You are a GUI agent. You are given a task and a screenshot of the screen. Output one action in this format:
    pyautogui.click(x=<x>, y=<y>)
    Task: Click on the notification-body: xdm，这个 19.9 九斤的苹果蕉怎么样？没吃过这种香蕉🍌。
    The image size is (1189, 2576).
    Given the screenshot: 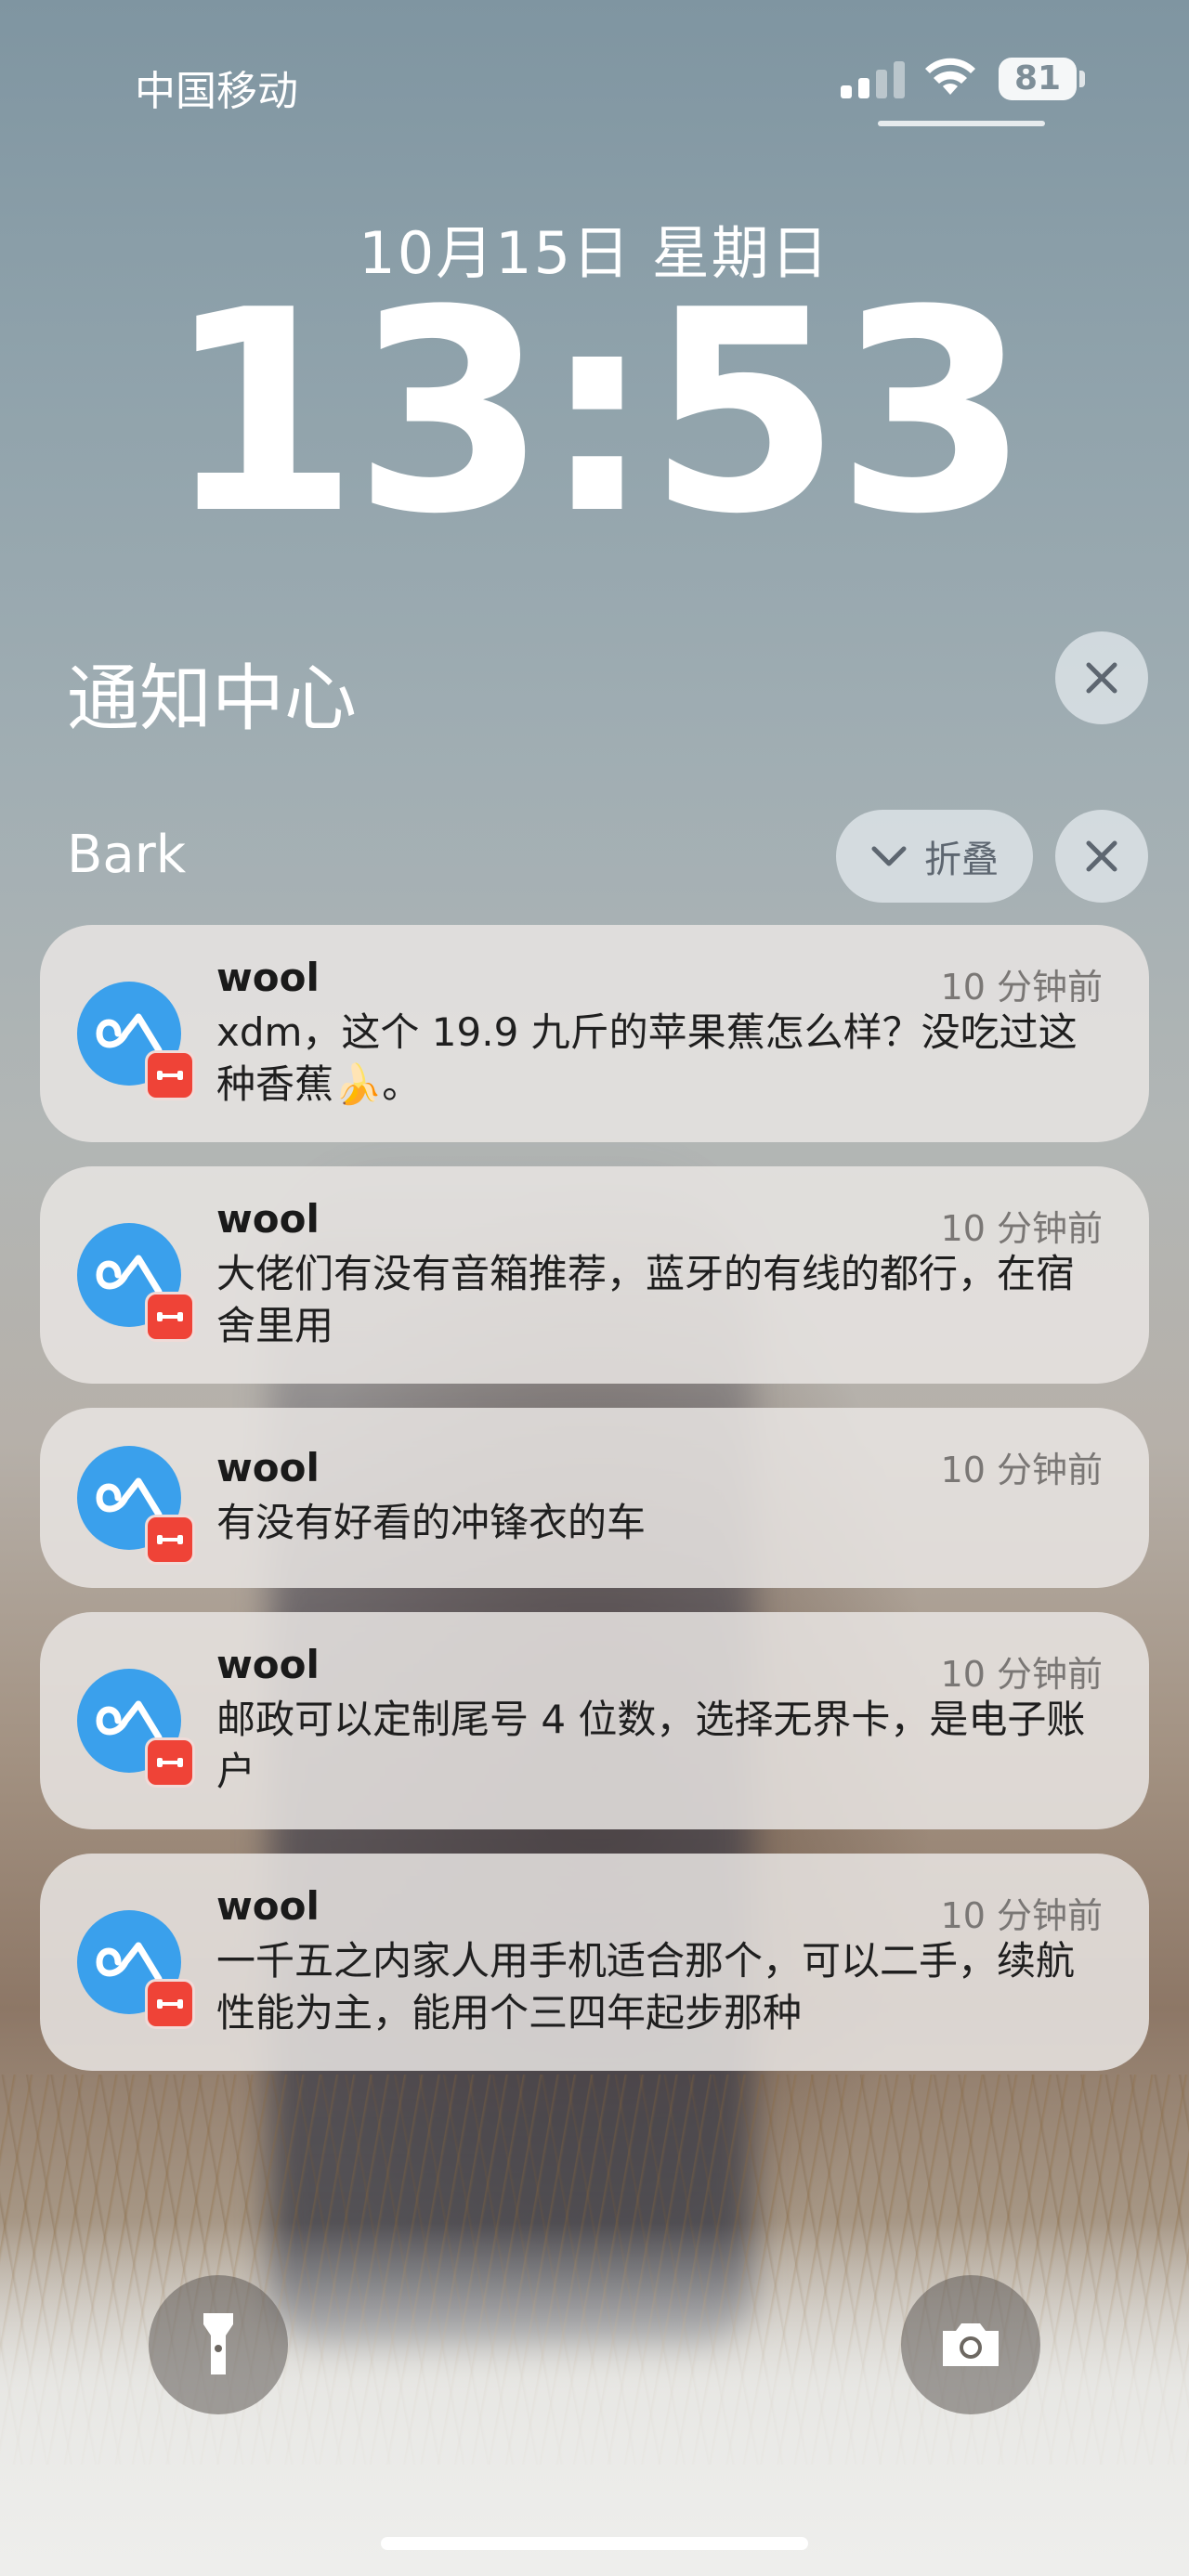 What is the action you would take?
    pyautogui.click(x=647, y=1058)
    